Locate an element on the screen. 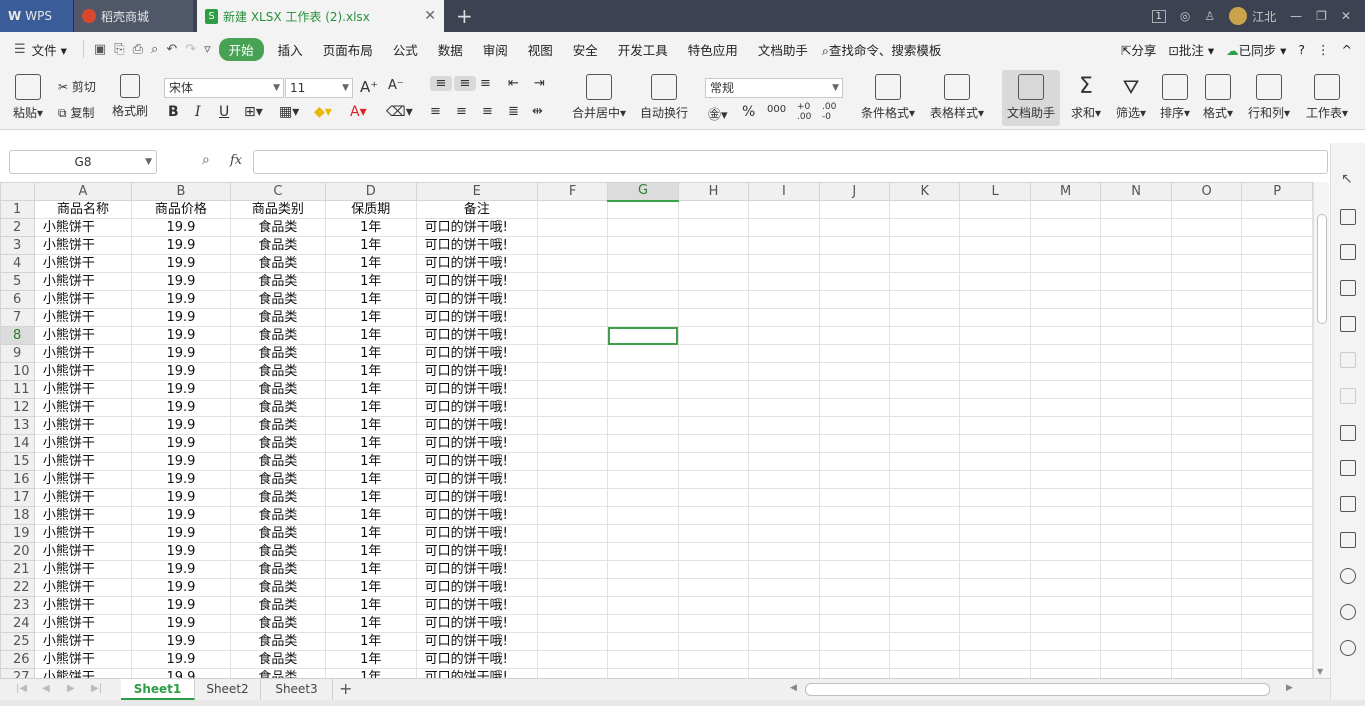 The width and height of the screenshot is (1365, 706). cell-c15: 食品类 is located at coordinates (277, 461).